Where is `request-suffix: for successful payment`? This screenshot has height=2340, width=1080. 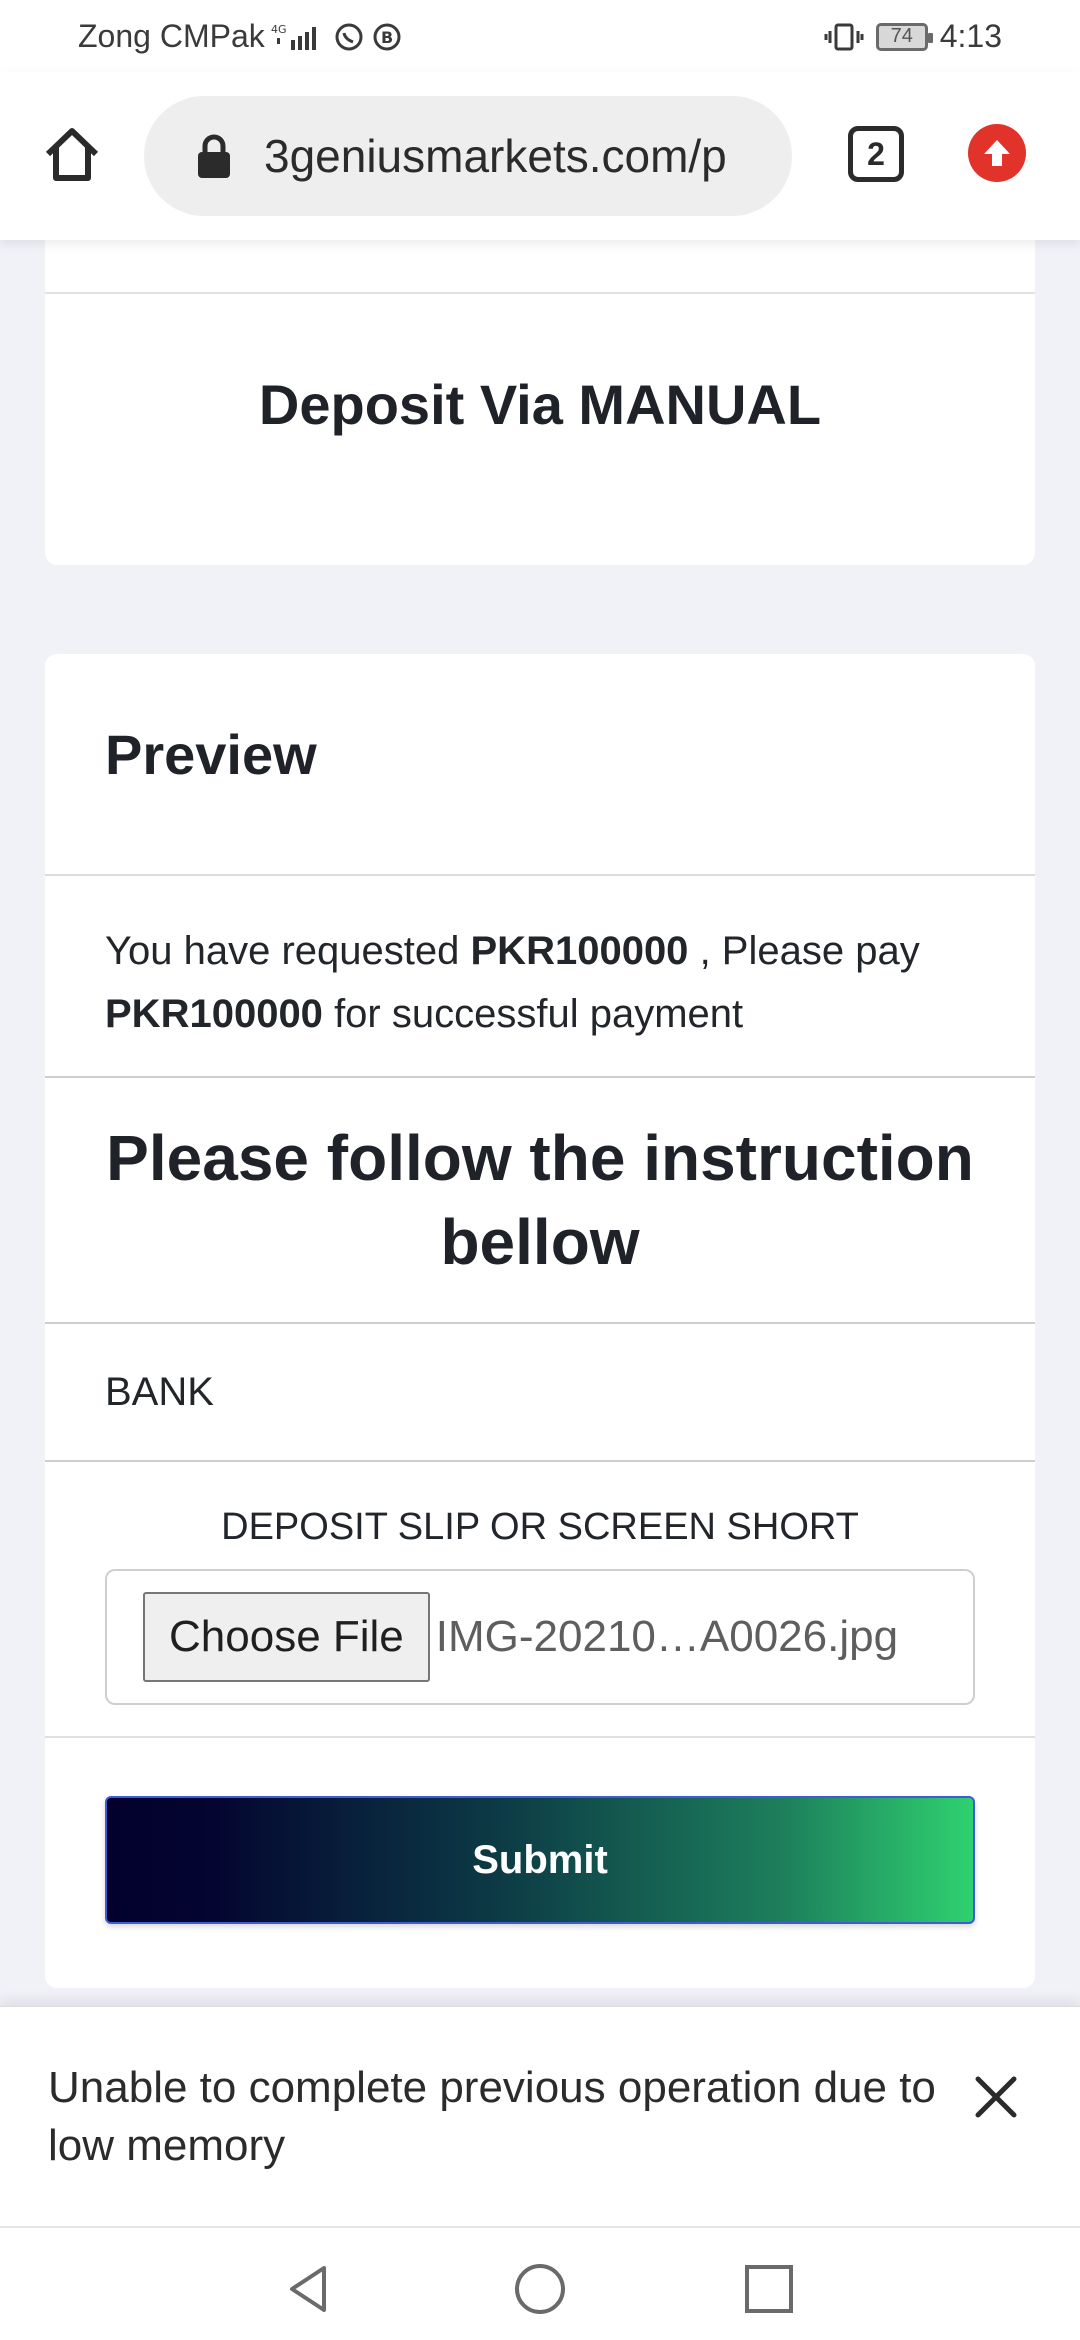 request-suffix: for successful payment is located at coordinates (539, 1014).